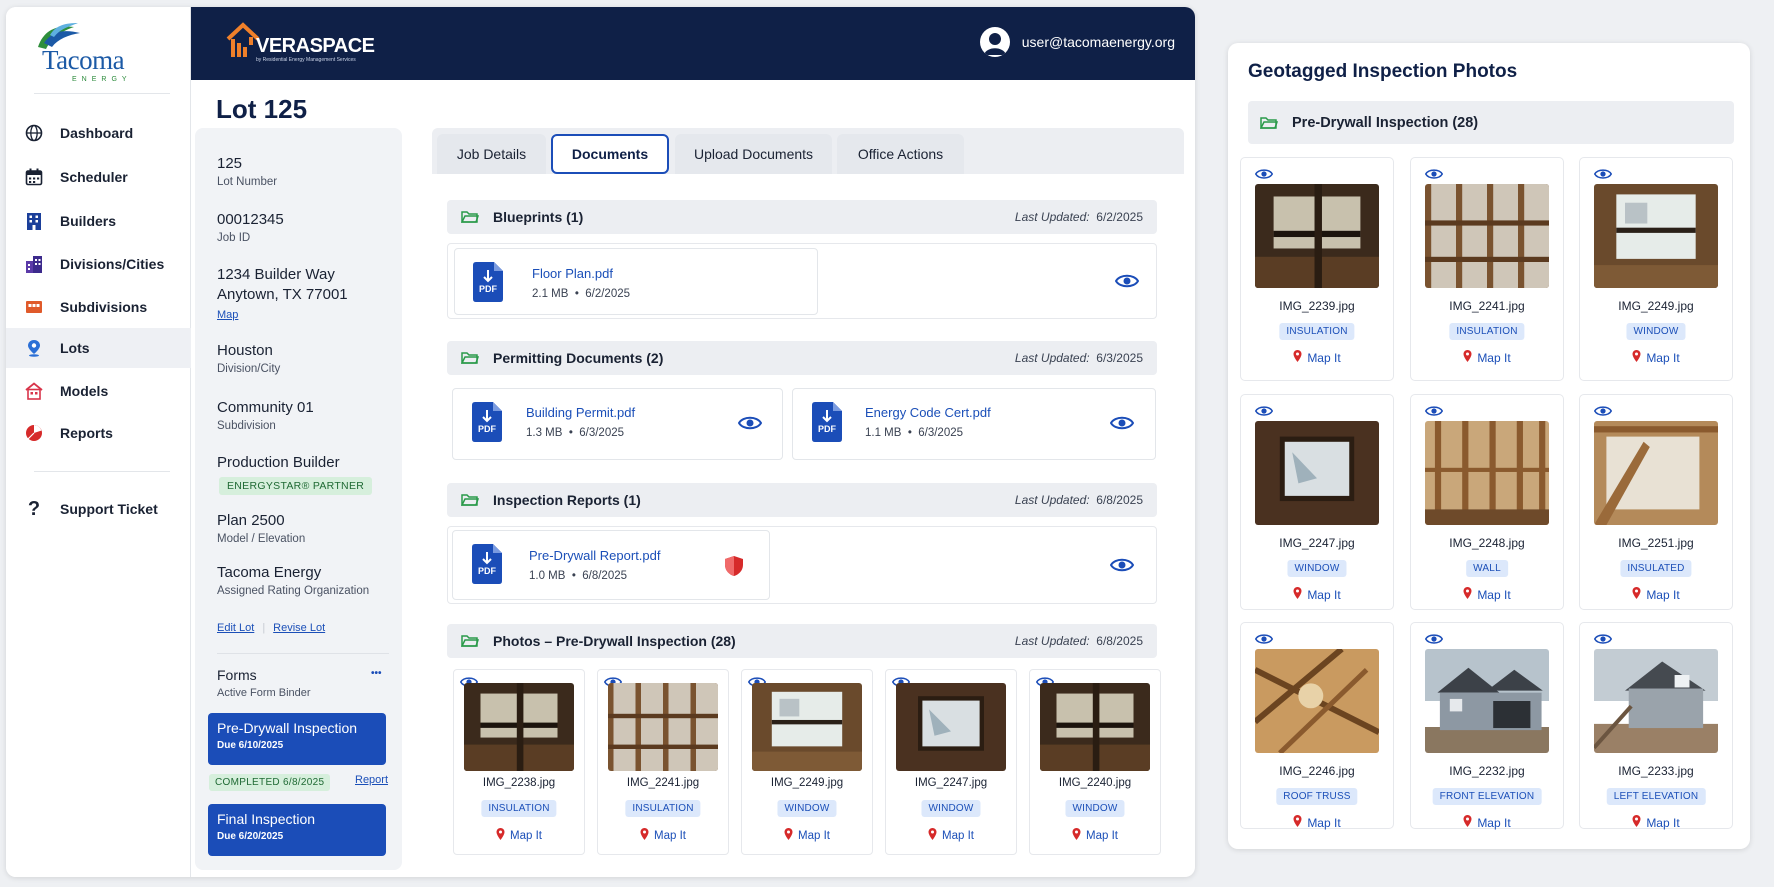  I want to click on user-menu: user@tacomaenergy.org, so click(1077, 42).